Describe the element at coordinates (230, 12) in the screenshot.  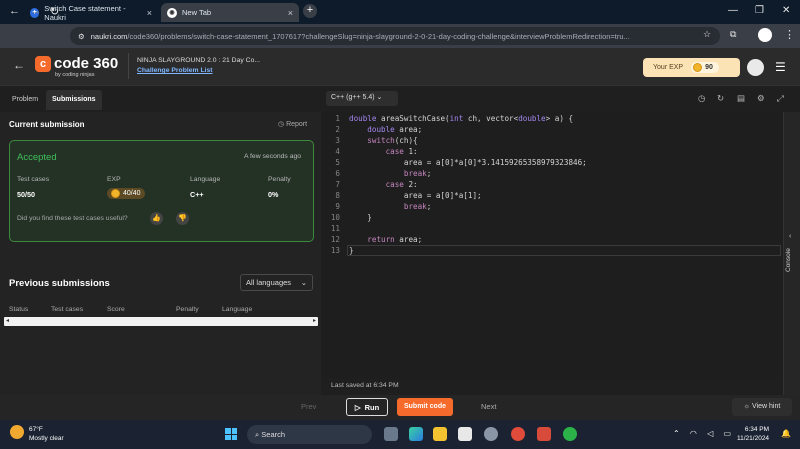
I see `tab-new-tab: ◉ New Tab ×` at that location.